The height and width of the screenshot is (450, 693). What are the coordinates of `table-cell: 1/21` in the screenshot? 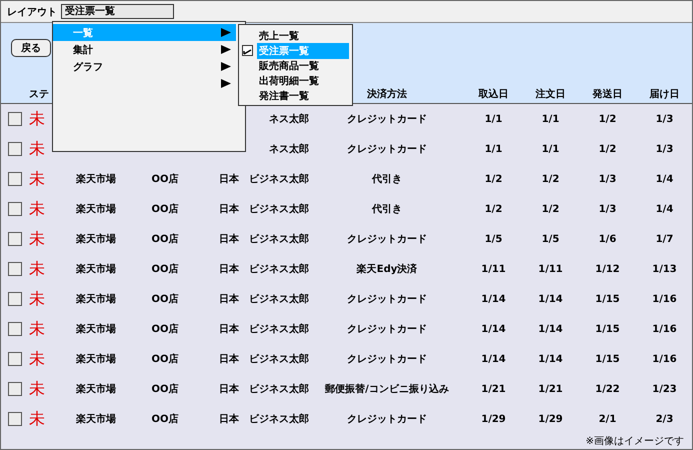 It's located at (493, 389).